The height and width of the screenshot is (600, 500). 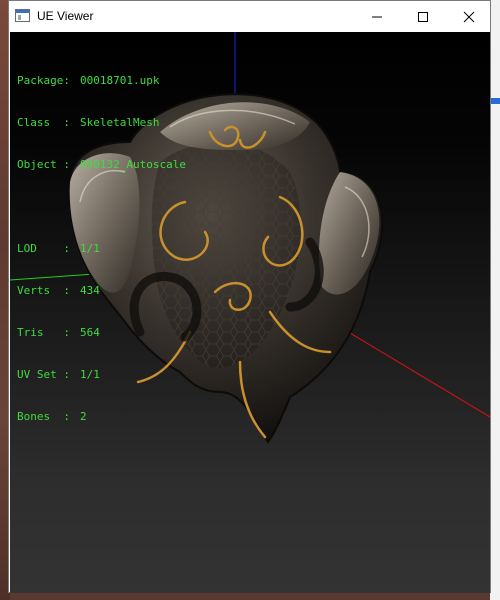 What do you see at coordinates (43, 290) in the screenshot?
I see `info-key: Verts :` at bounding box center [43, 290].